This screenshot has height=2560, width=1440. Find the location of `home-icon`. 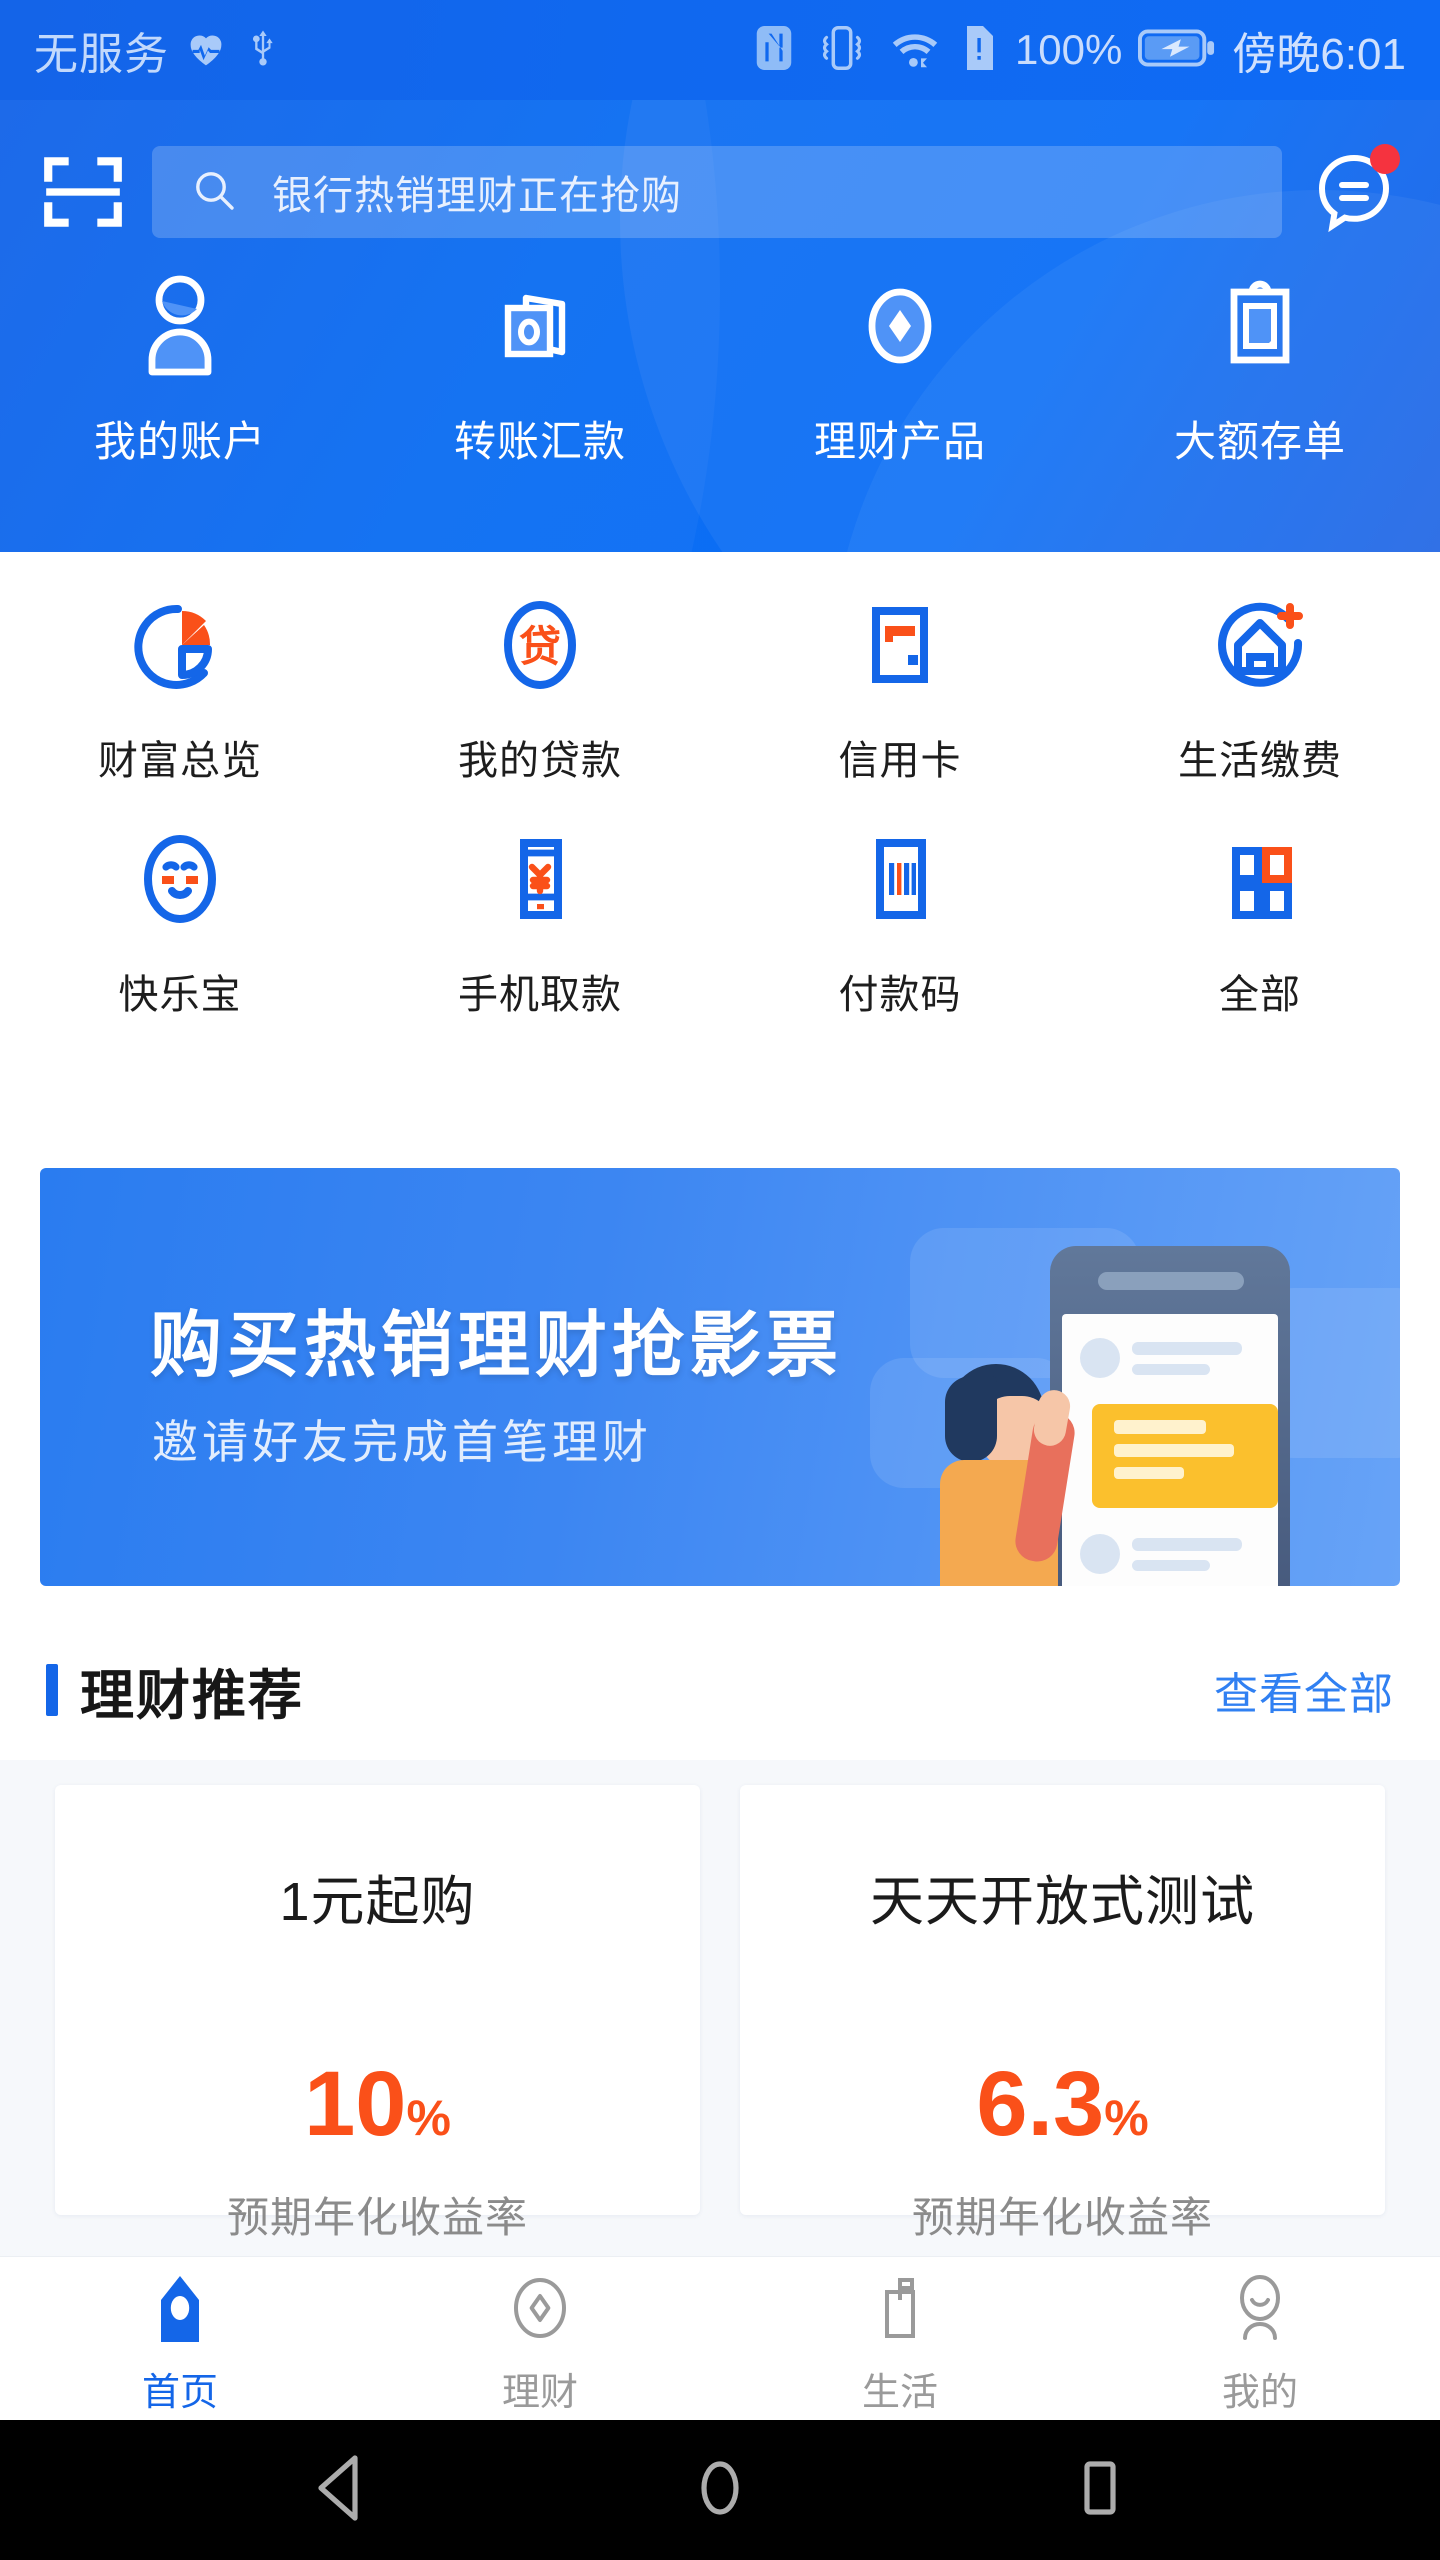

home-icon is located at coordinates (180, 2309).